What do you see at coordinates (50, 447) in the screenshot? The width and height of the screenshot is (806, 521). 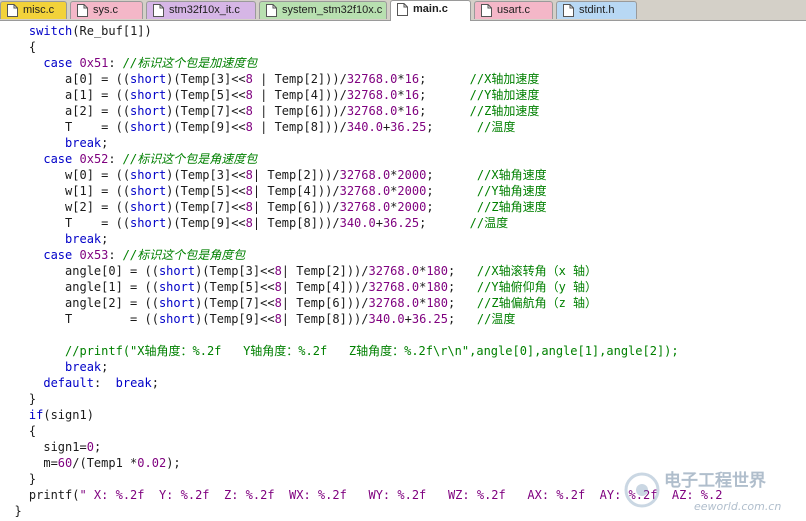 I see `code-line: sign1=0;` at bounding box center [50, 447].